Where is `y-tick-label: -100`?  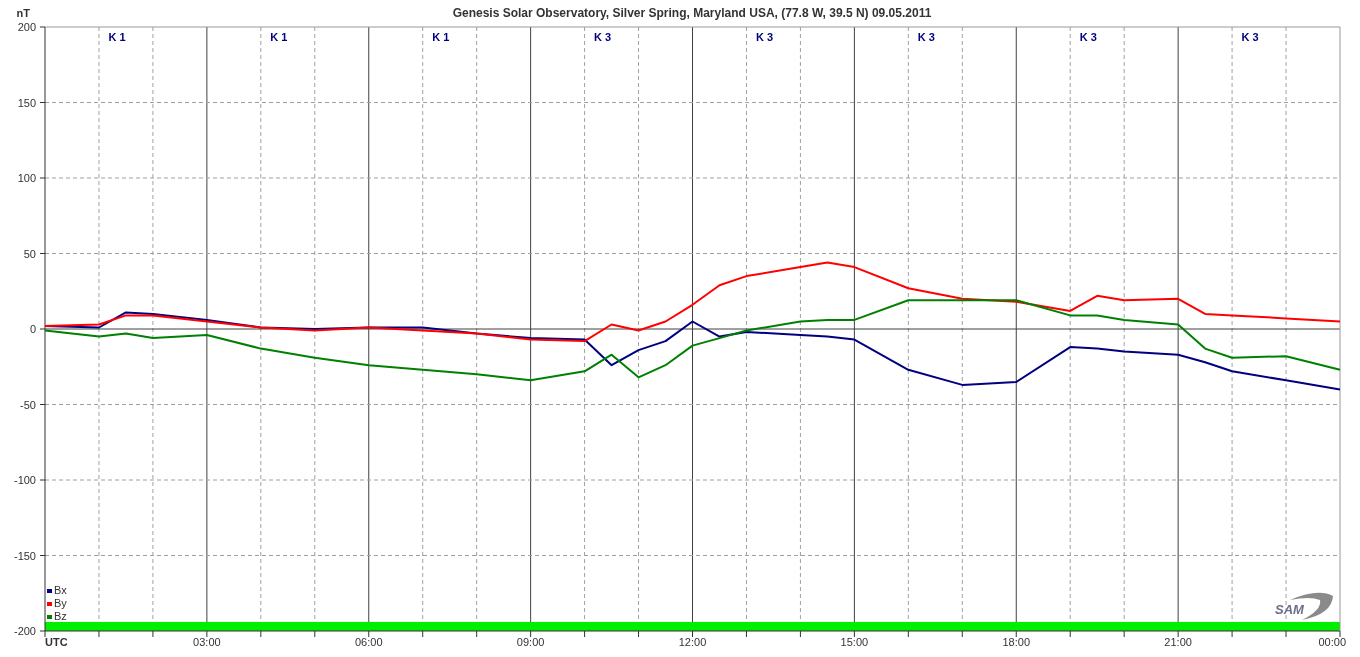 y-tick-label: -100 is located at coordinates (24, 480).